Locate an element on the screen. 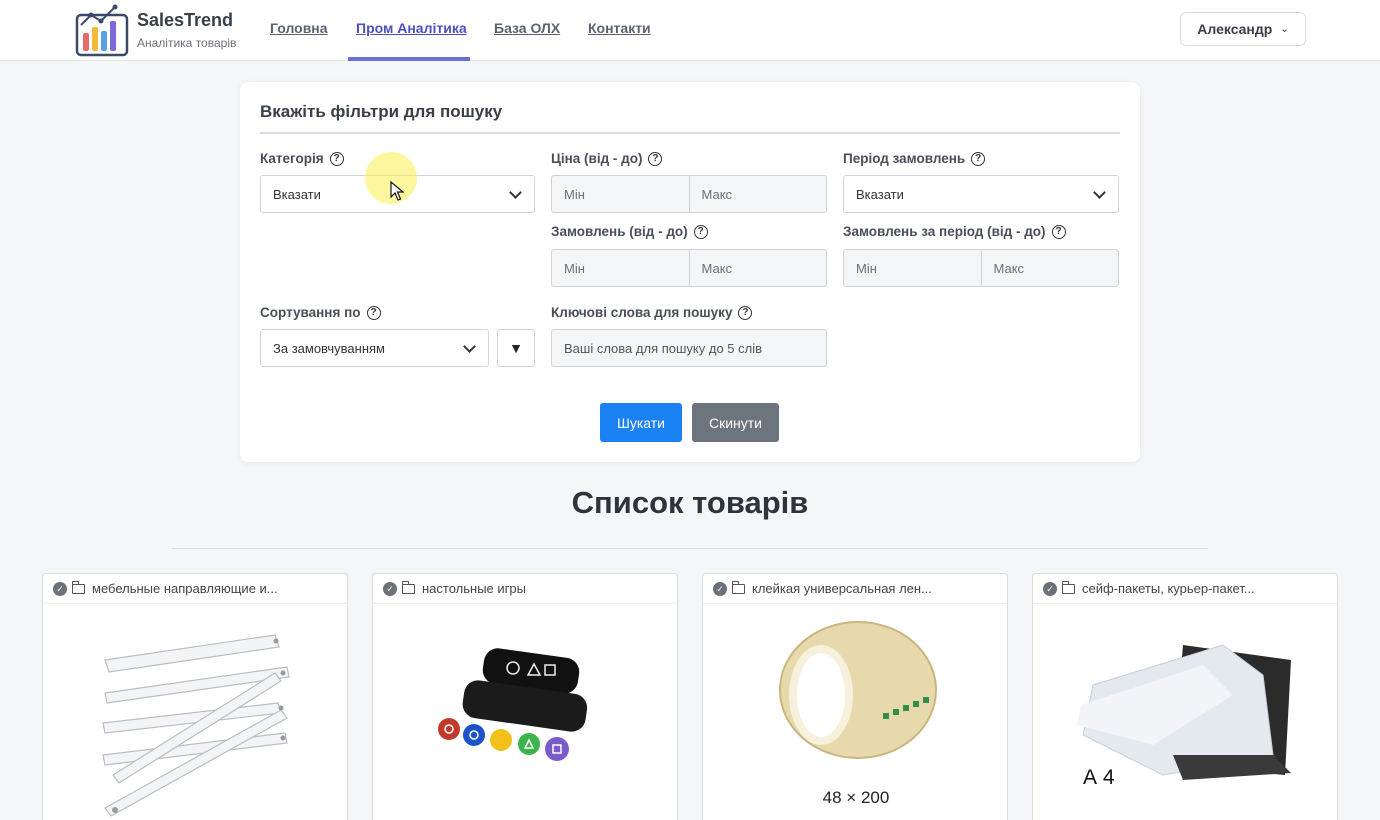 This screenshot has width=1380, height=820. price-label-text: Ціна (від - до) is located at coordinates (597, 158).